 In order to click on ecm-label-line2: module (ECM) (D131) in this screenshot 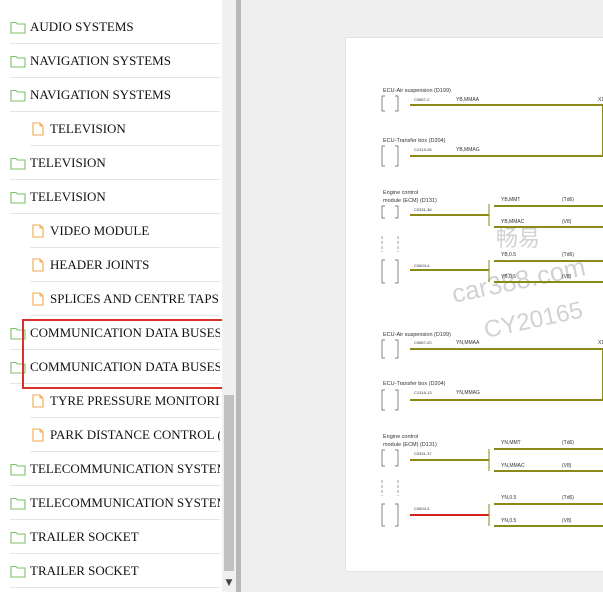, I will do `click(410, 201)`.